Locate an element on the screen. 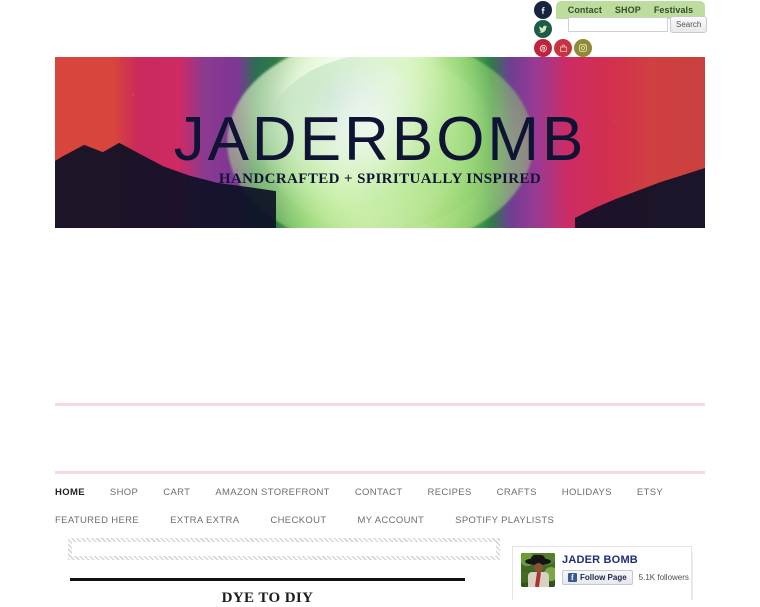 This screenshot has width=760, height=607. facebook-widget-text: JADER BOMB f Follow Page 5.1K followers is located at coordinates (625, 573).